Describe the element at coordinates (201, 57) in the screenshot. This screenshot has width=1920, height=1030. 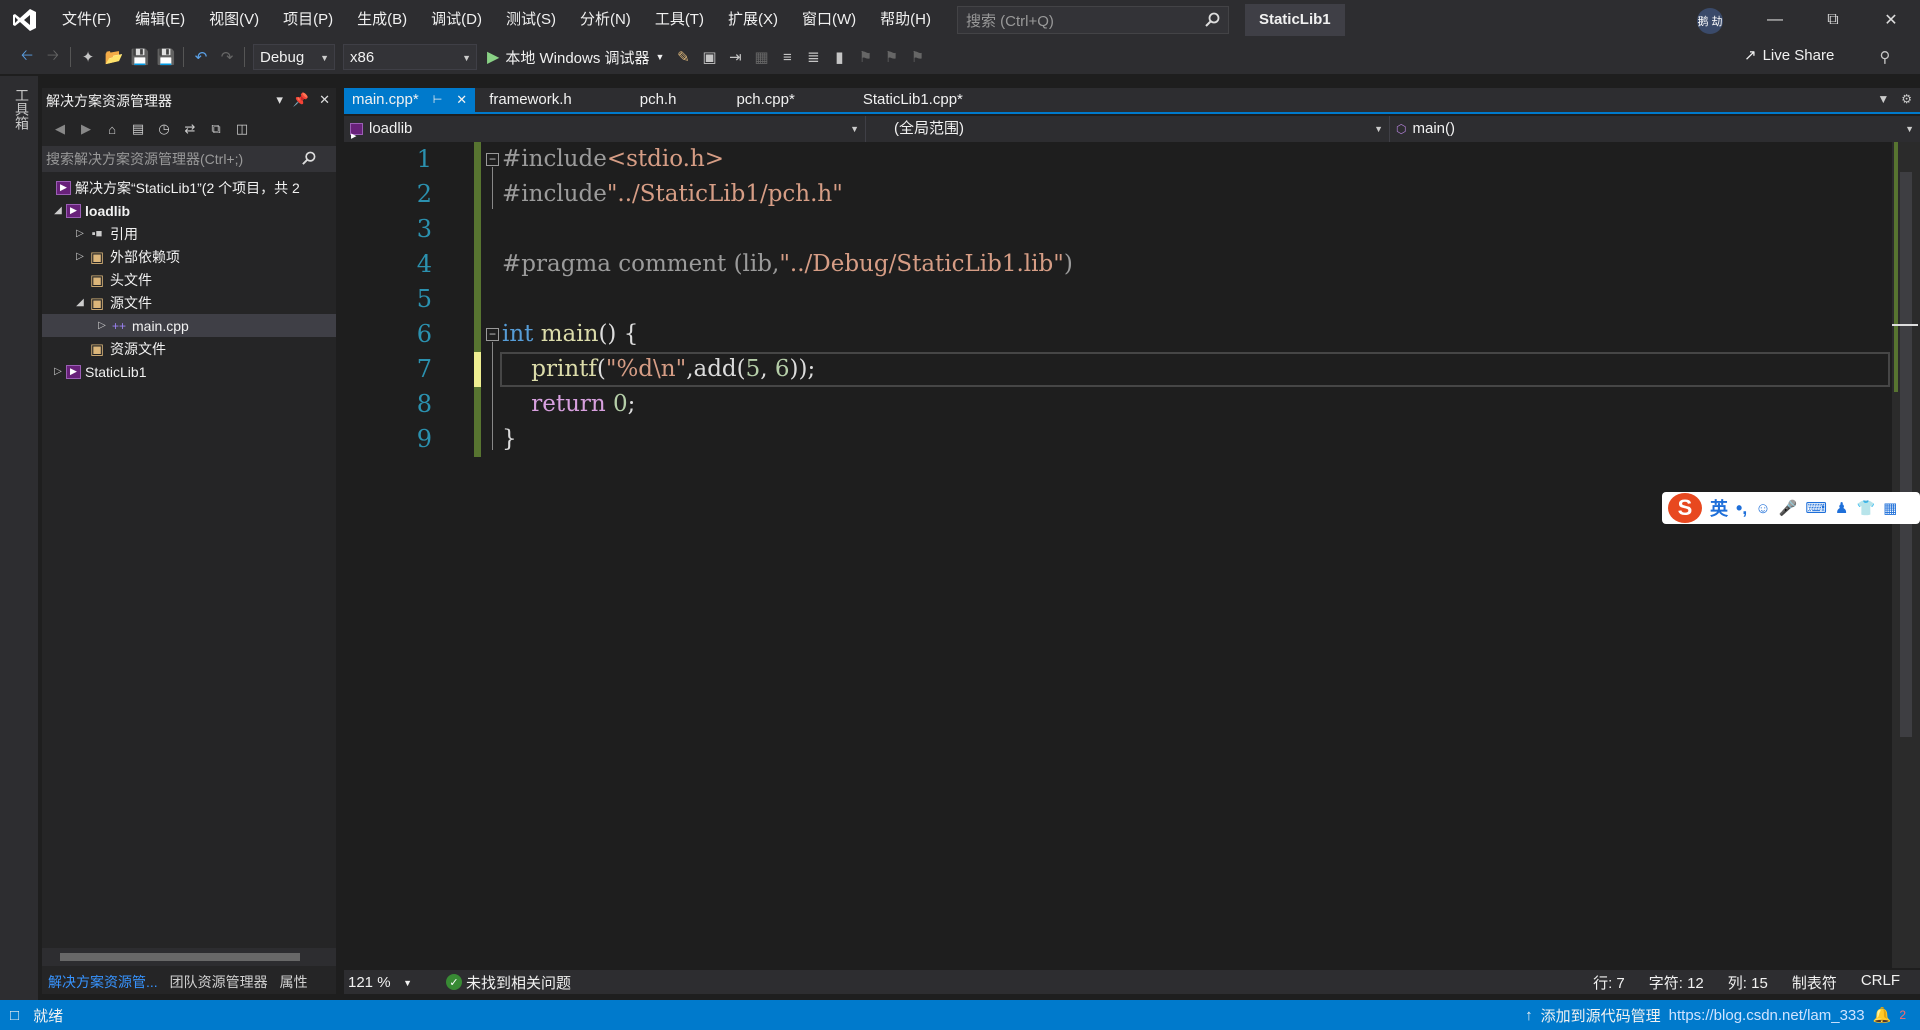
I see `undo-icon: ↶` at that location.